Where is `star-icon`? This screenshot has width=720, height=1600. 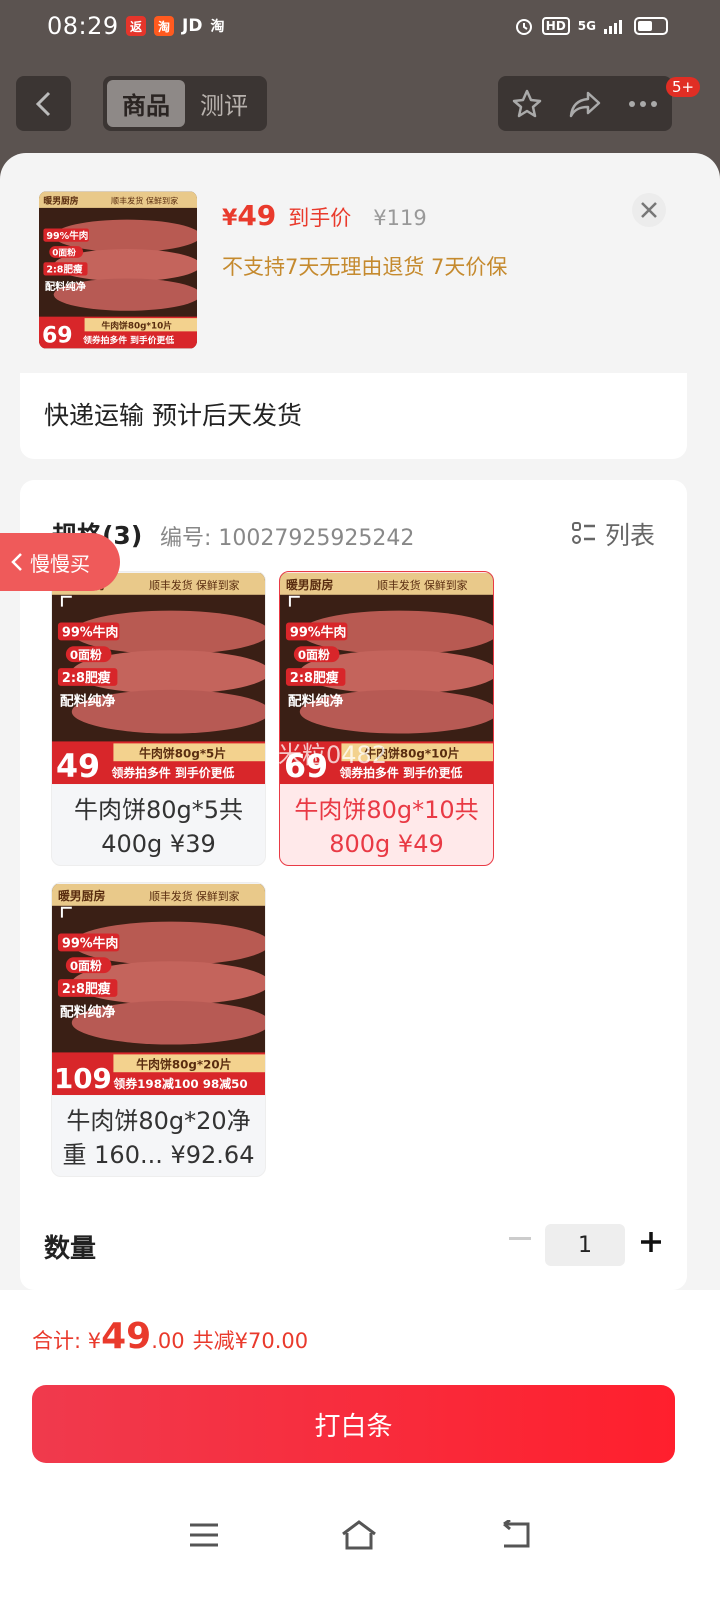 star-icon is located at coordinates (527, 104).